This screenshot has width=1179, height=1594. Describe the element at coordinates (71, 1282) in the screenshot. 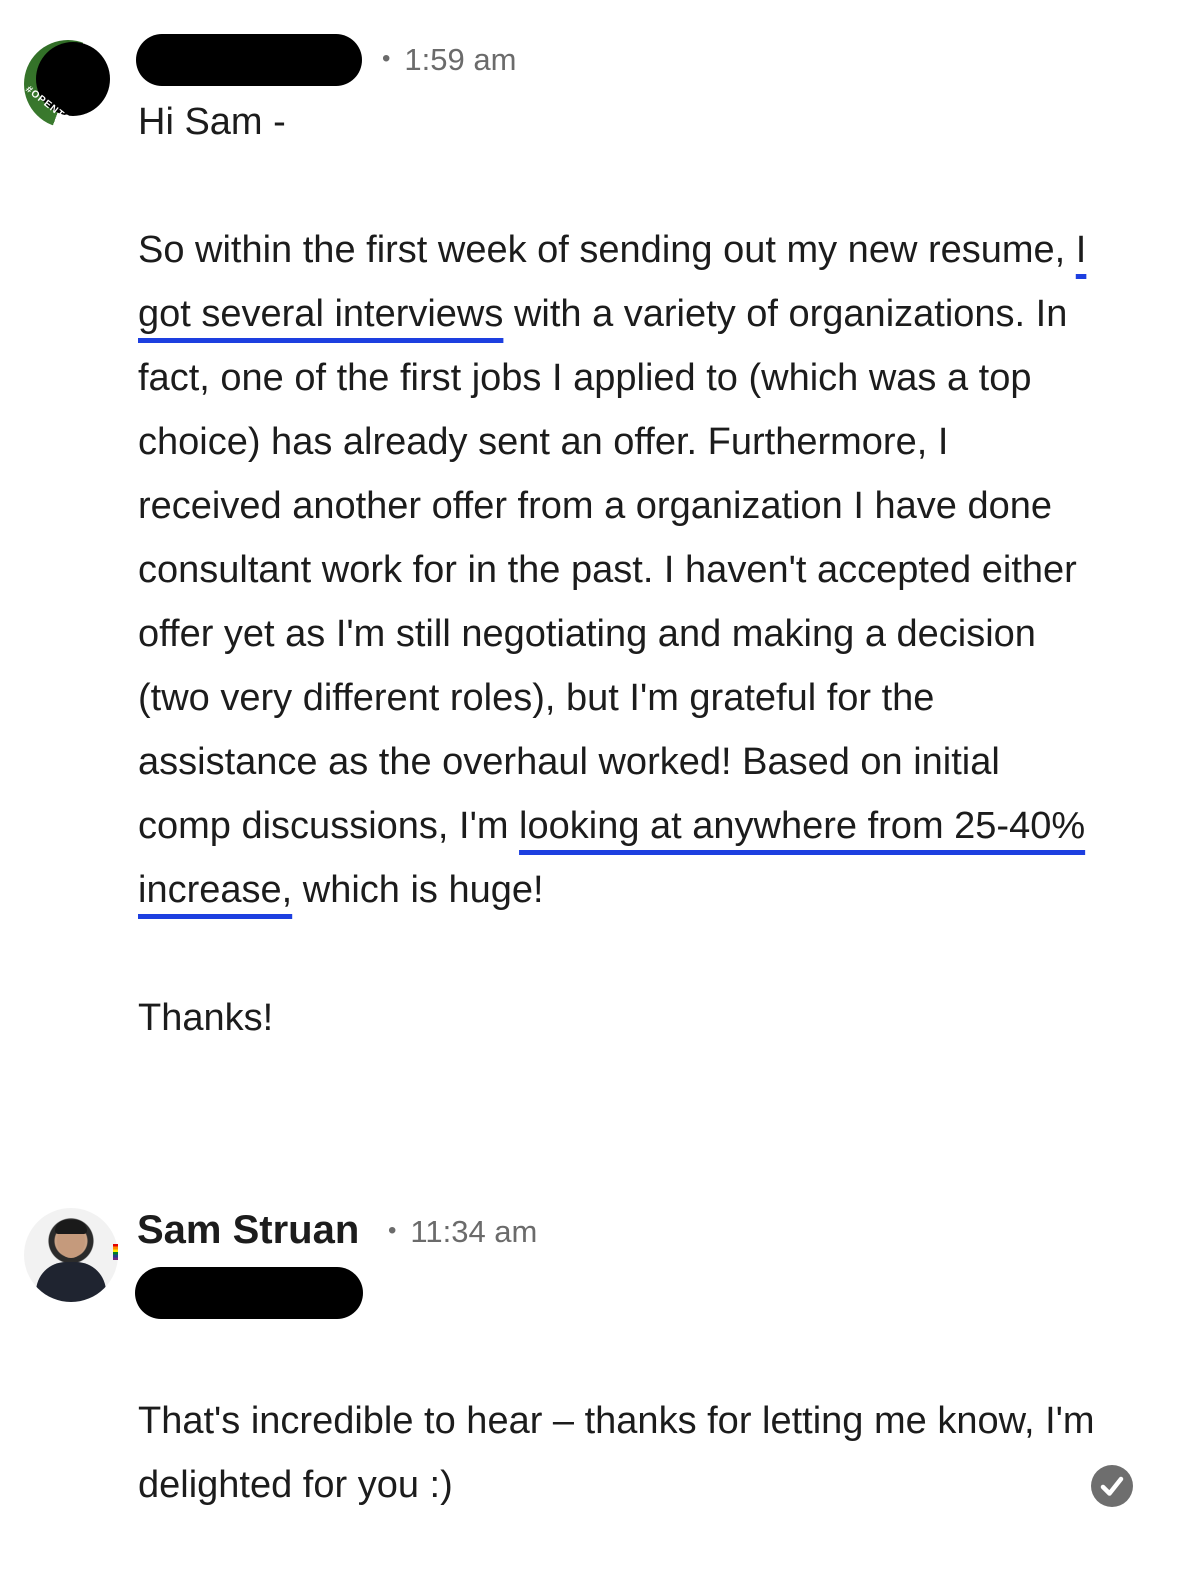

I see `avatar-figure` at that location.